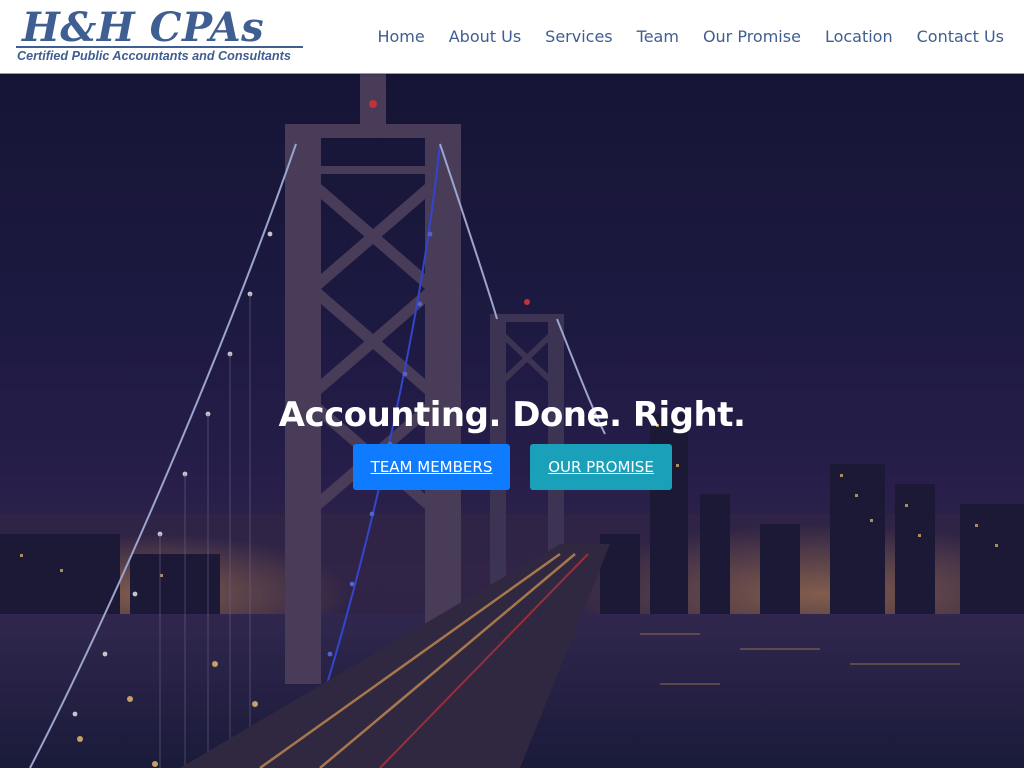  I want to click on logo-title: H&H CPAs, so click(143, 27).